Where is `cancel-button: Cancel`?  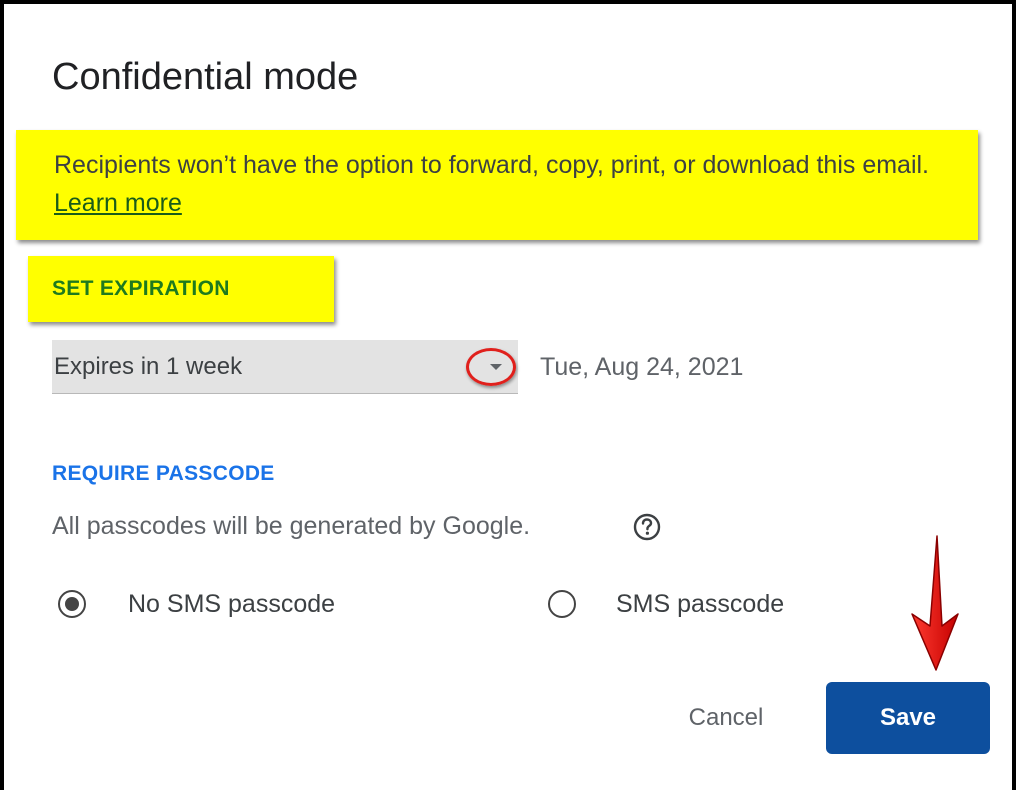
cancel-button: Cancel is located at coordinates (726, 718).